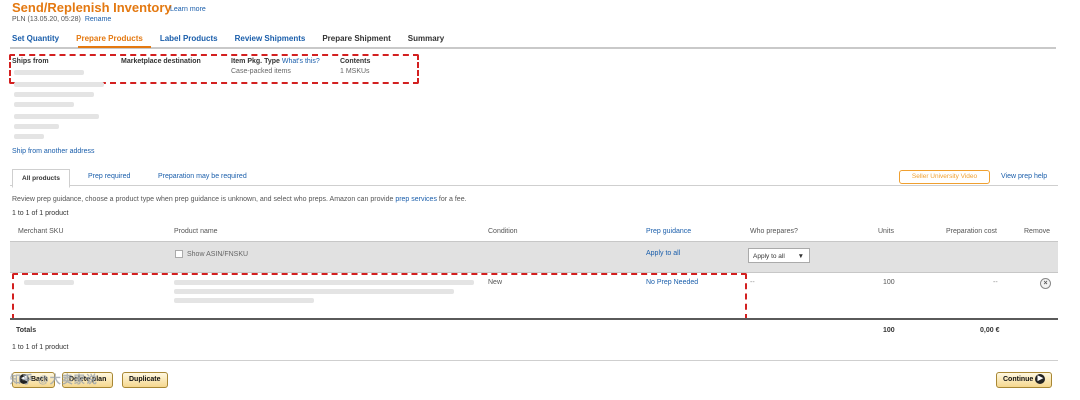  What do you see at coordinates (663, 253) in the screenshot?
I see `apply-to-all-link: Apply to all` at bounding box center [663, 253].